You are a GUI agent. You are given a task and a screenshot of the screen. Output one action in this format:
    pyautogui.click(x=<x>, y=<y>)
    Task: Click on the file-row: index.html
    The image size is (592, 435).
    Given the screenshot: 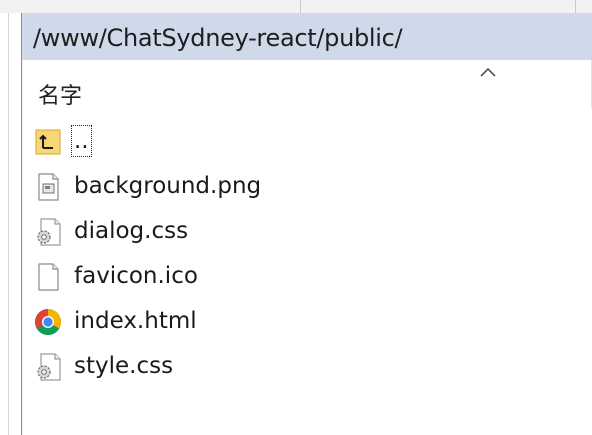 What is the action you would take?
    pyautogui.click(x=173, y=322)
    